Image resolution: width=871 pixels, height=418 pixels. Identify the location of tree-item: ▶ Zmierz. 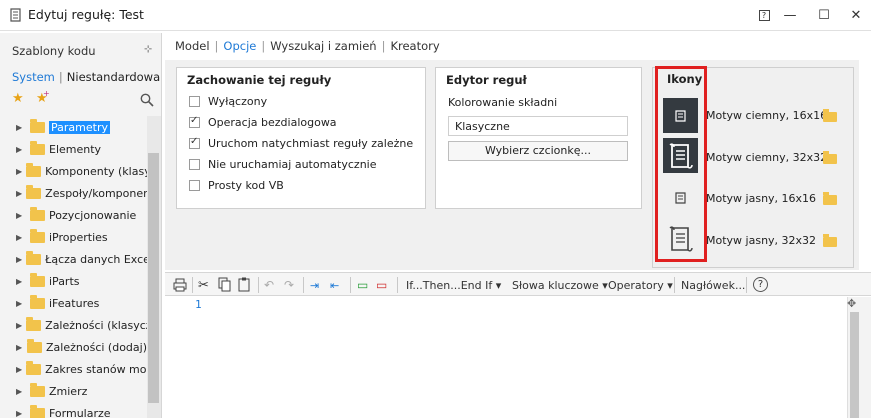
(73, 391).